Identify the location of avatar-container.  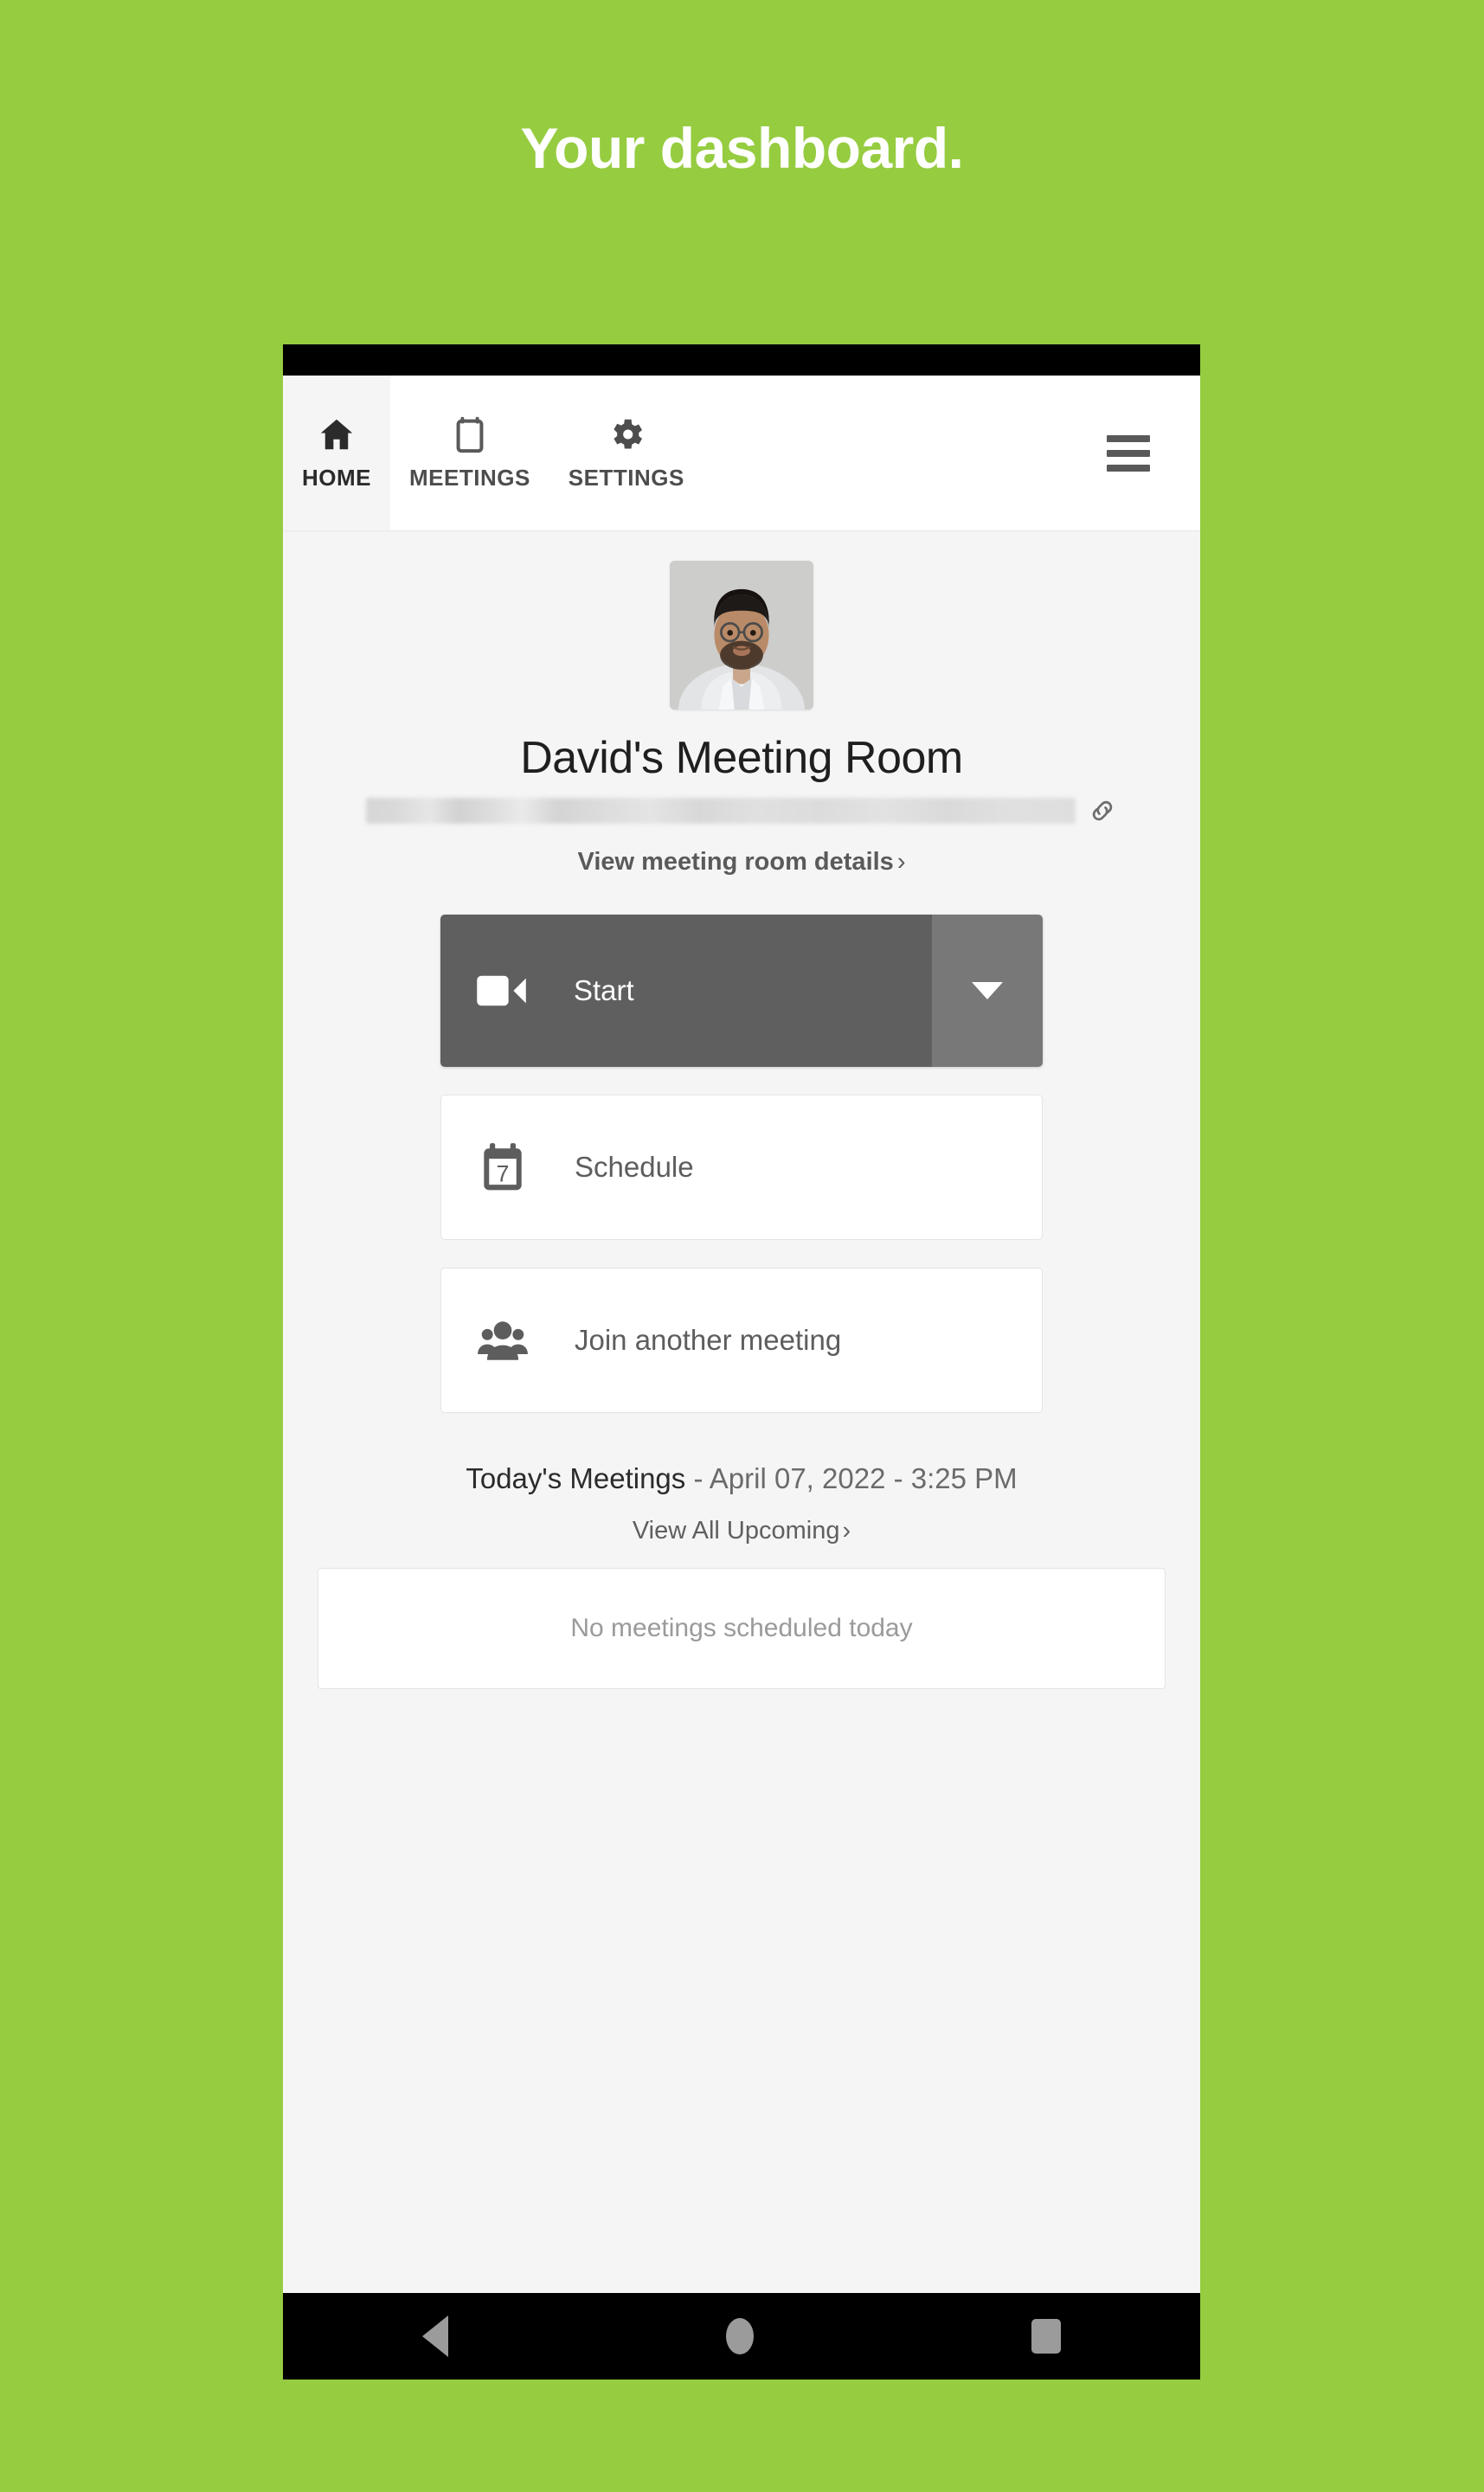
(741, 635).